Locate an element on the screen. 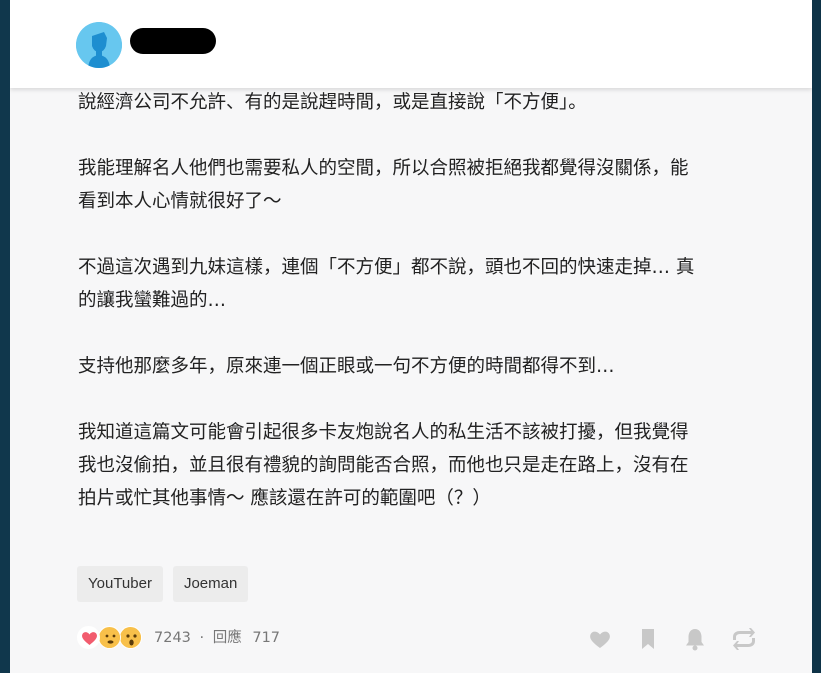 The width and height of the screenshot is (821, 673). notification-bell-icon is located at coordinates (695, 639).